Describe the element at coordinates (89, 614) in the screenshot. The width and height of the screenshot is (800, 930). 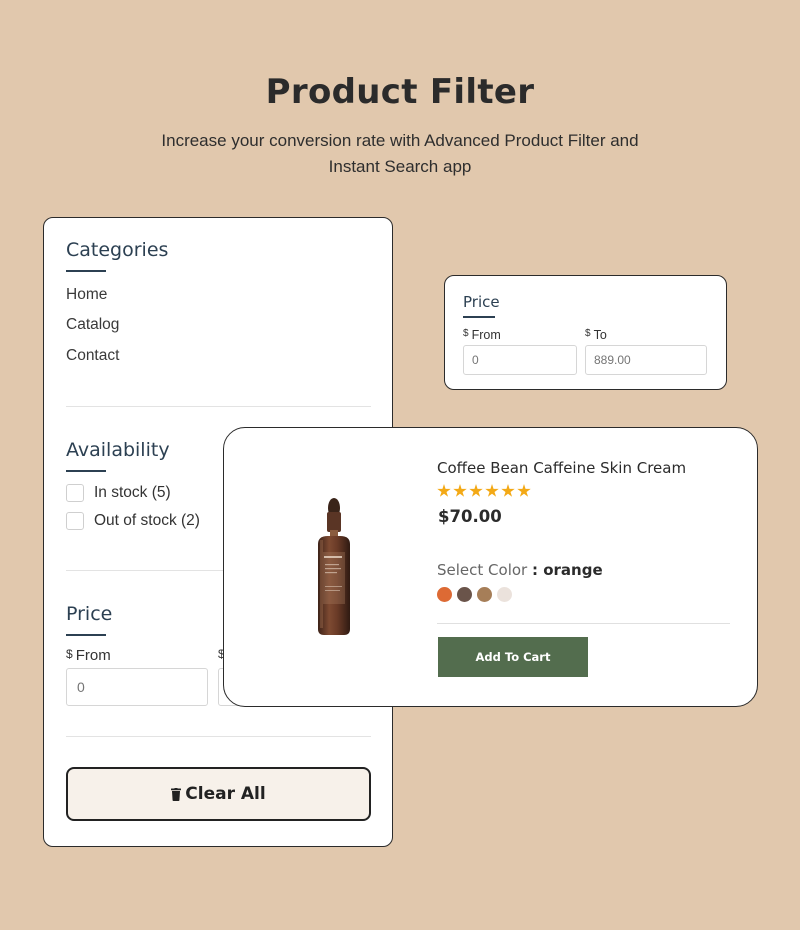
I see `price-heading: Price` at that location.